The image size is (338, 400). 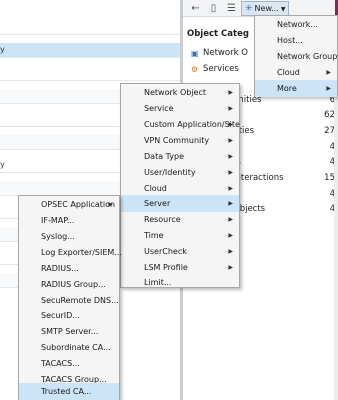 I want to click on menu-item-vpn-community: VPN Community ▶, so click(x=180, y=140).